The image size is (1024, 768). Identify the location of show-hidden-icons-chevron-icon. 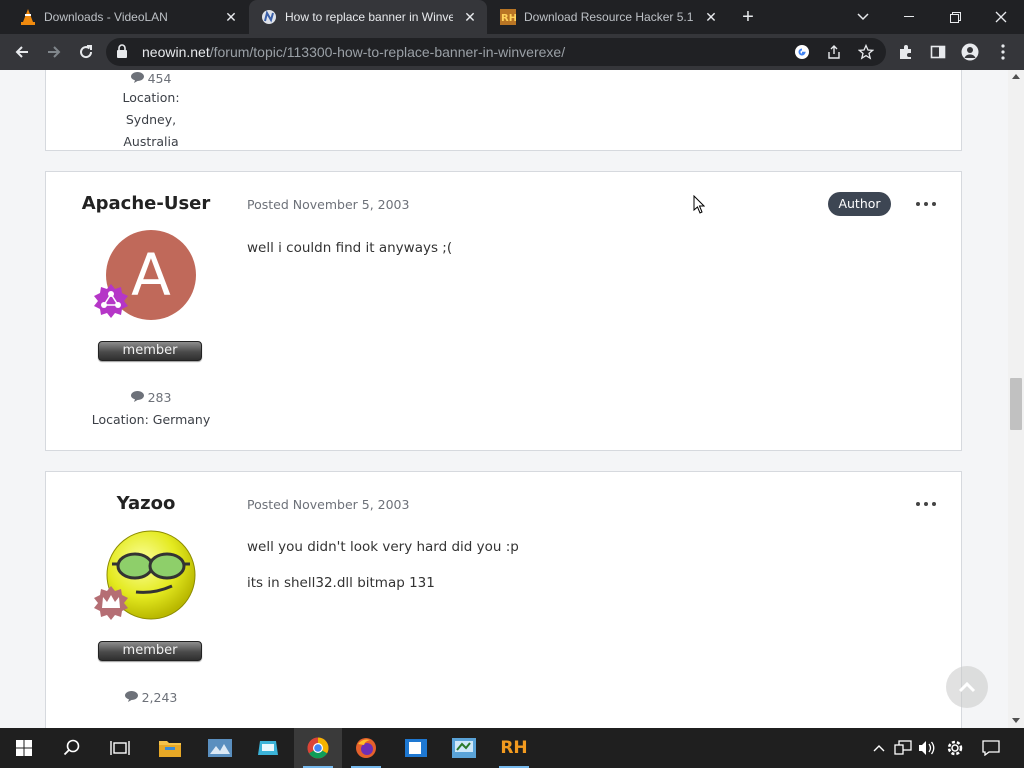
(879, 748).